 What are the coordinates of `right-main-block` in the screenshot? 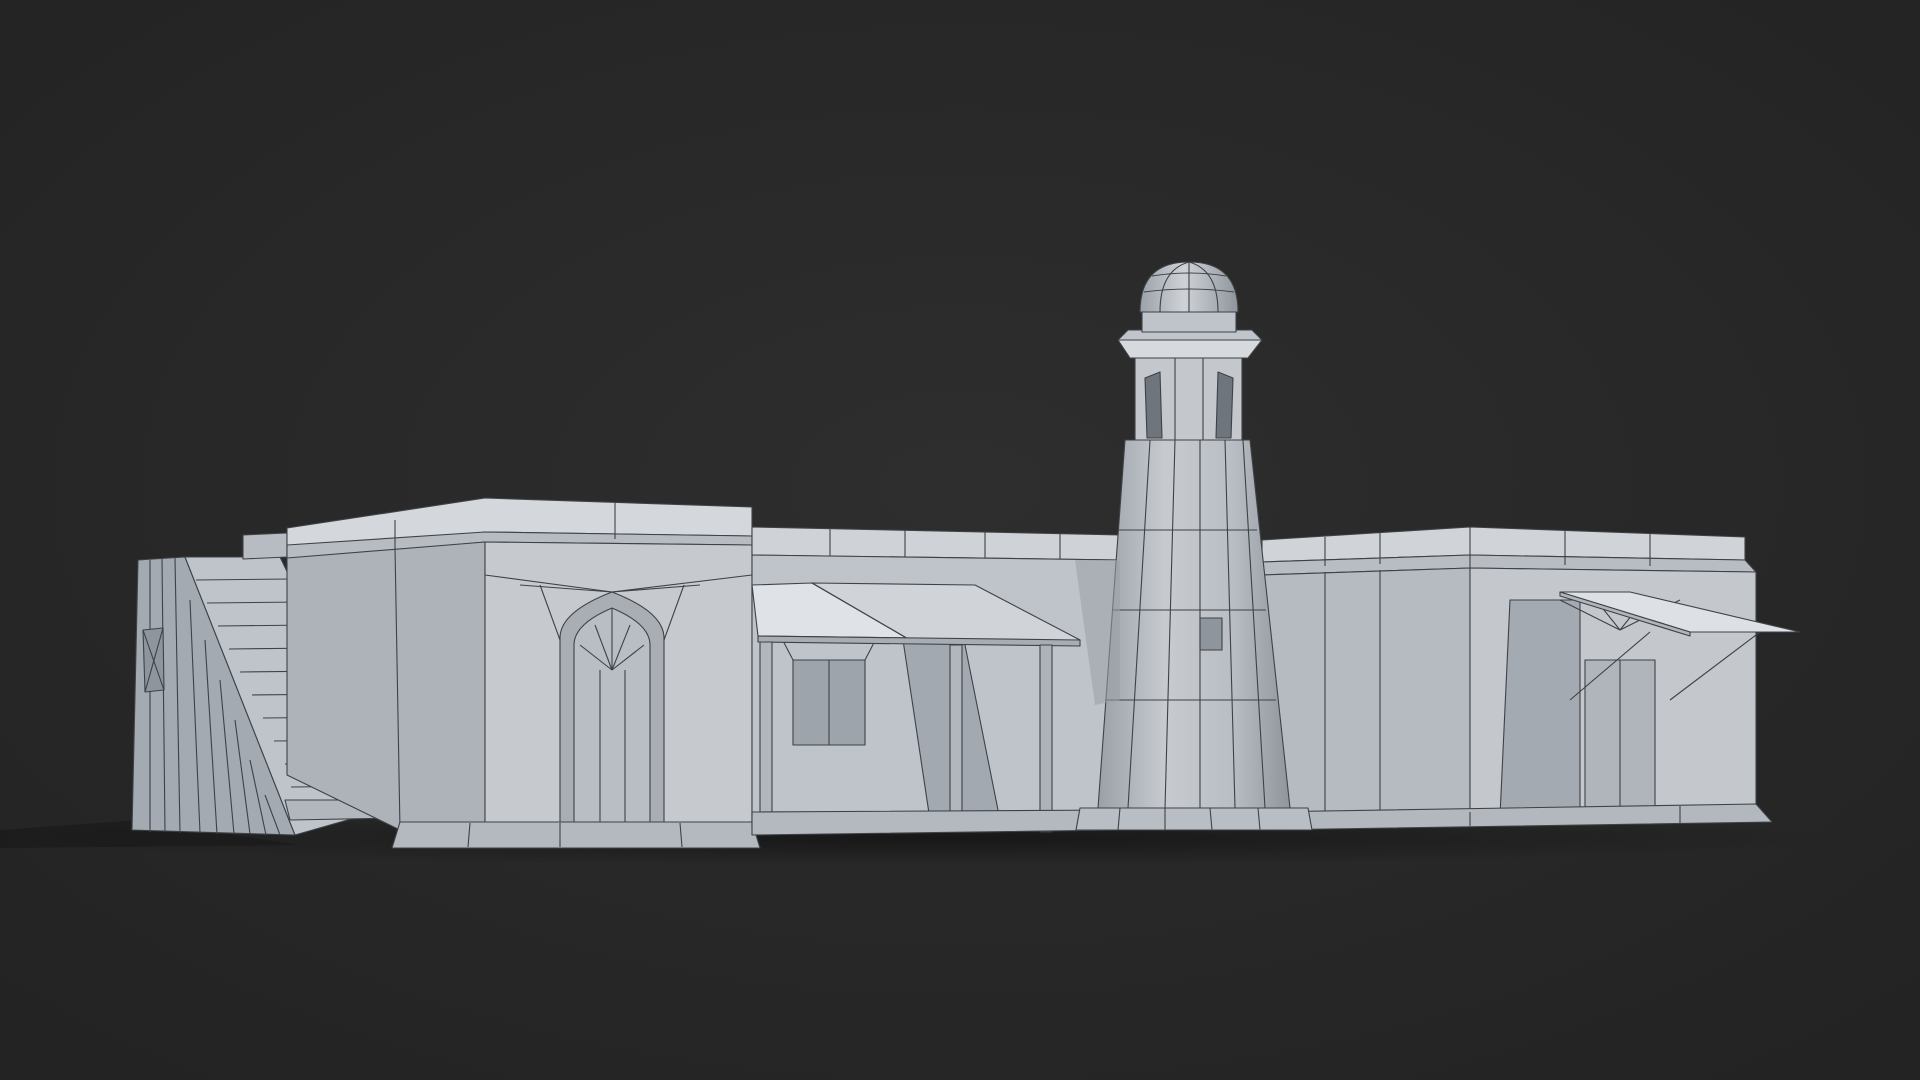 It's located at (1531, 678).